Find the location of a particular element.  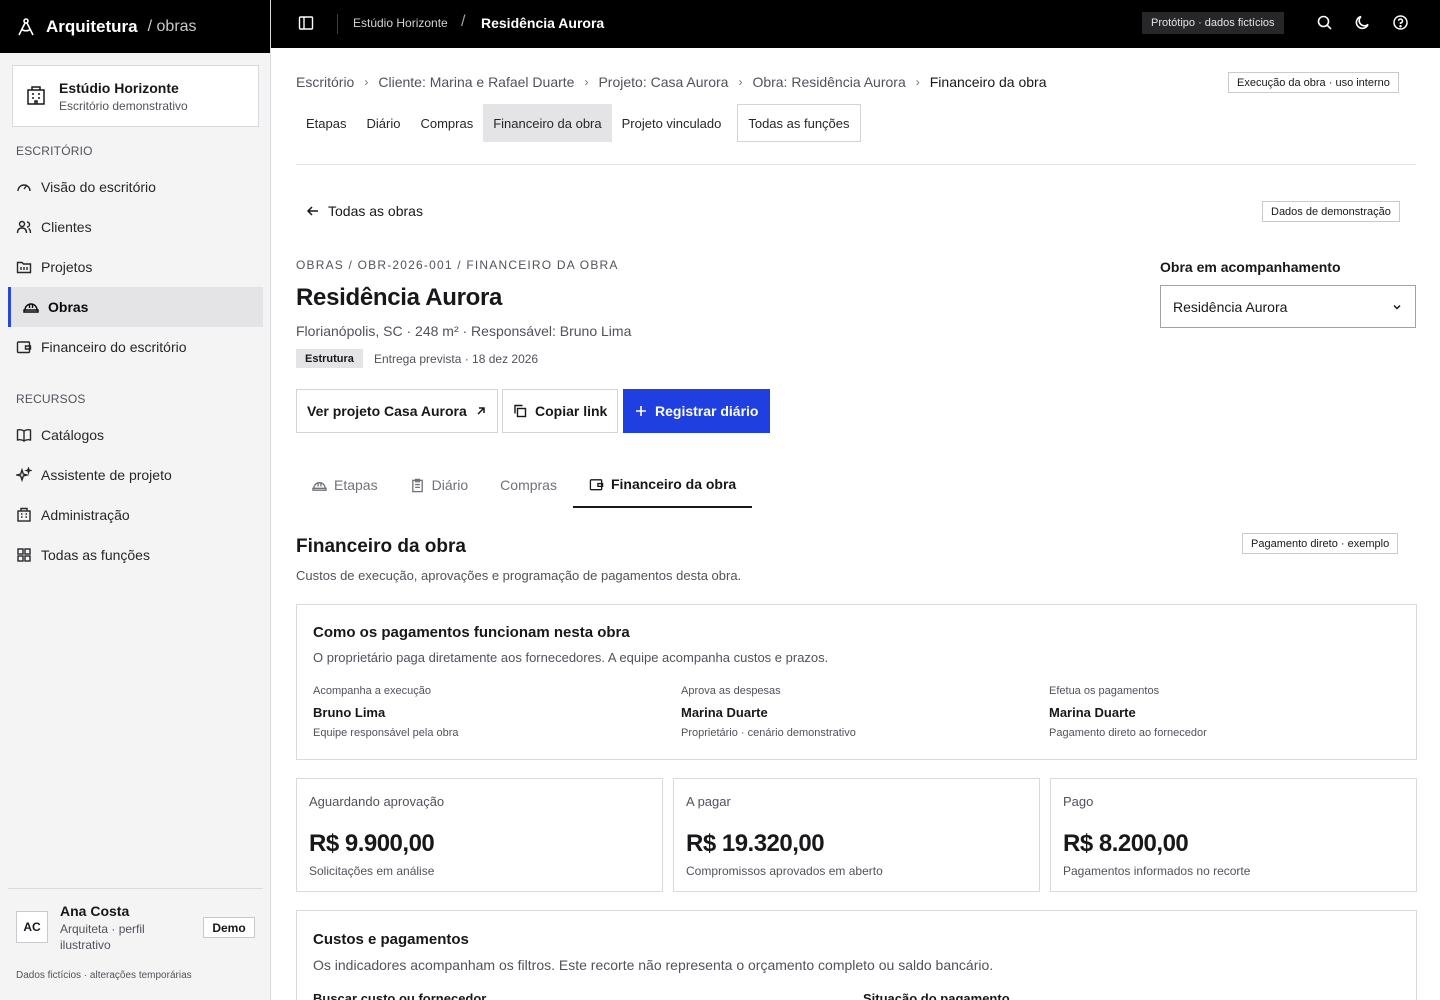

hard-hat-icon is located at coordinates (319, 486).